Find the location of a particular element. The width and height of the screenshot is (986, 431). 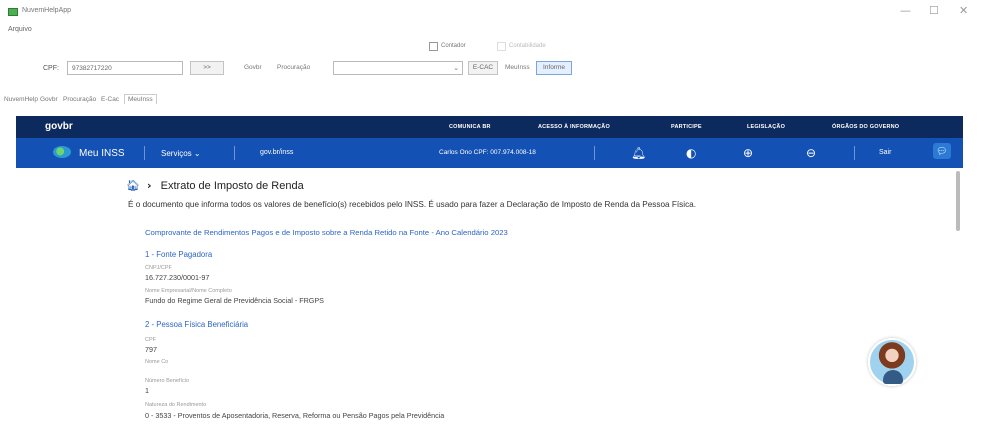

numero-beneficio-value: 1 is located at coordinates (147, 390).